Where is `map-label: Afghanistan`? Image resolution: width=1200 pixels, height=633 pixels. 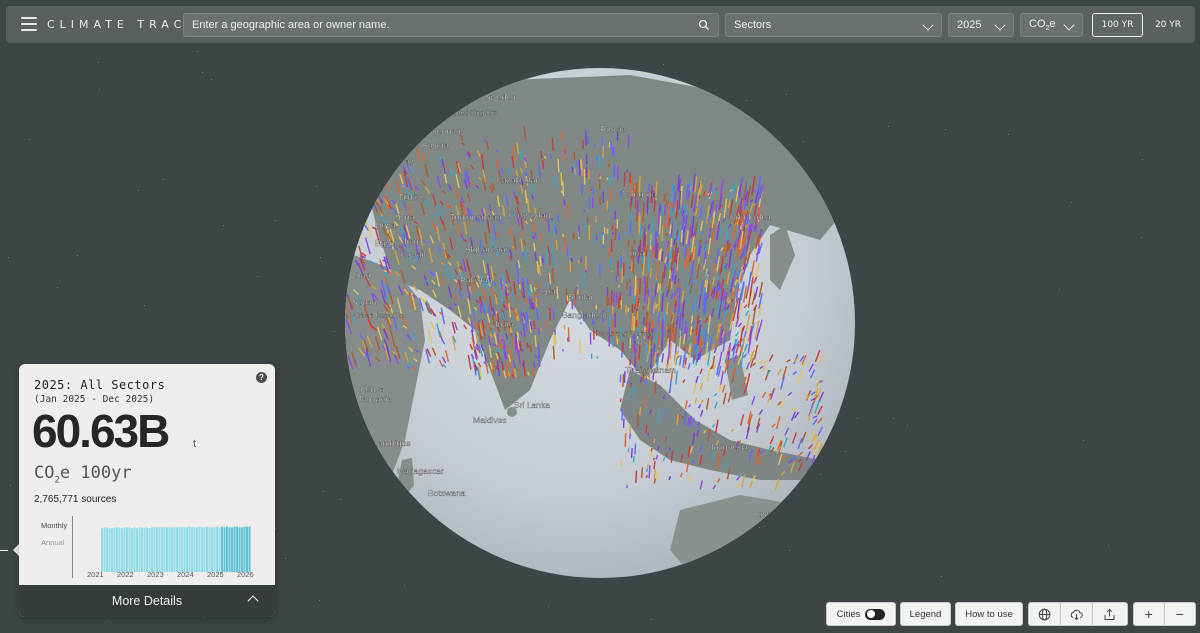
map-label: Afghanistan is located at coordinates (487, 249).